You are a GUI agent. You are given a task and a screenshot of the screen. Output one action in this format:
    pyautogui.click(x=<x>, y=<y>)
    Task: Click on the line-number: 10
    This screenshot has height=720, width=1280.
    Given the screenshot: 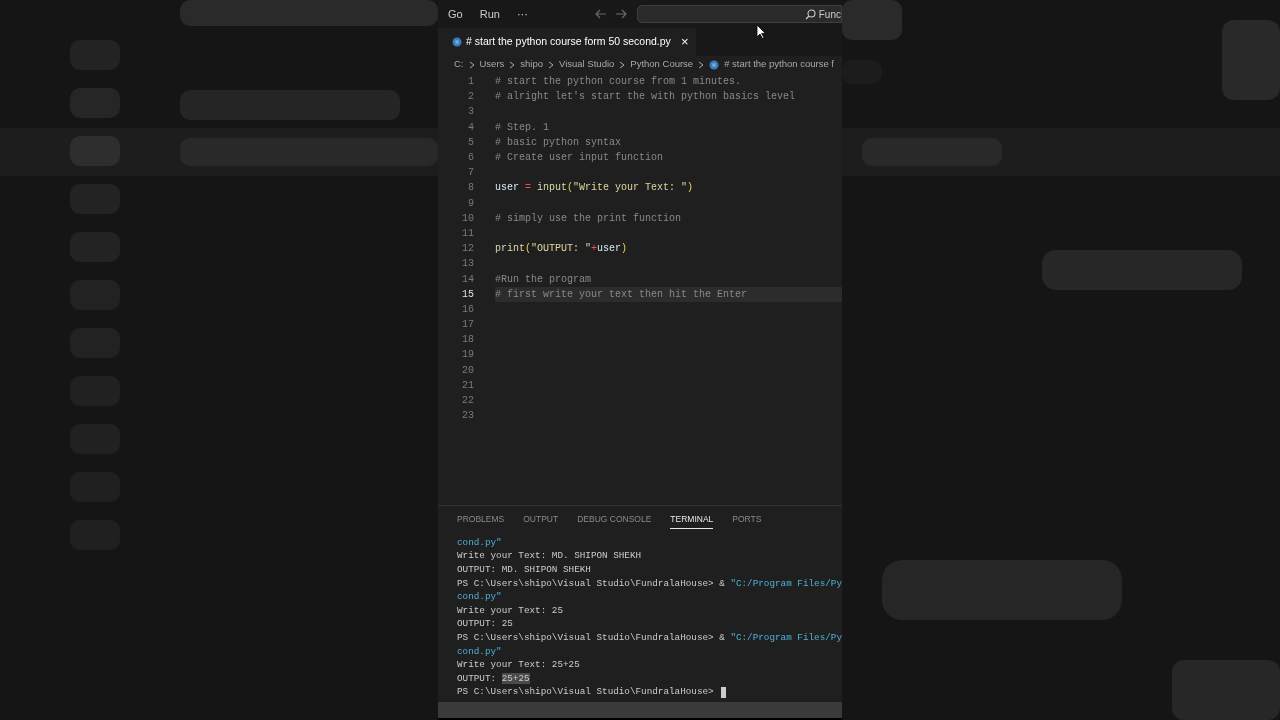 What is the action you would take?
    pyautogui.click(x=467, y=218)
    